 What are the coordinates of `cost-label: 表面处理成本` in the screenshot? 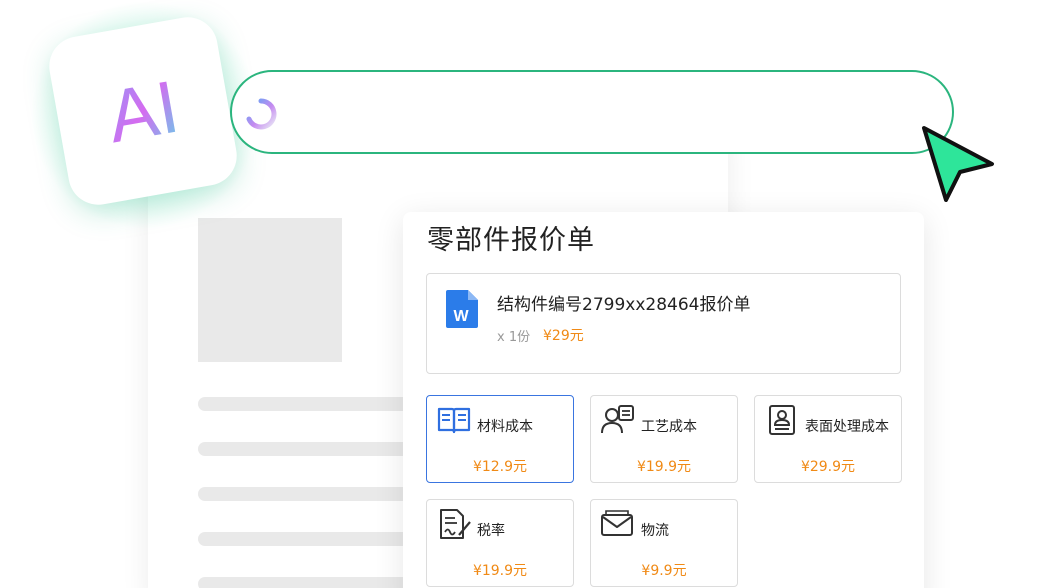 It's located at (847, 427).